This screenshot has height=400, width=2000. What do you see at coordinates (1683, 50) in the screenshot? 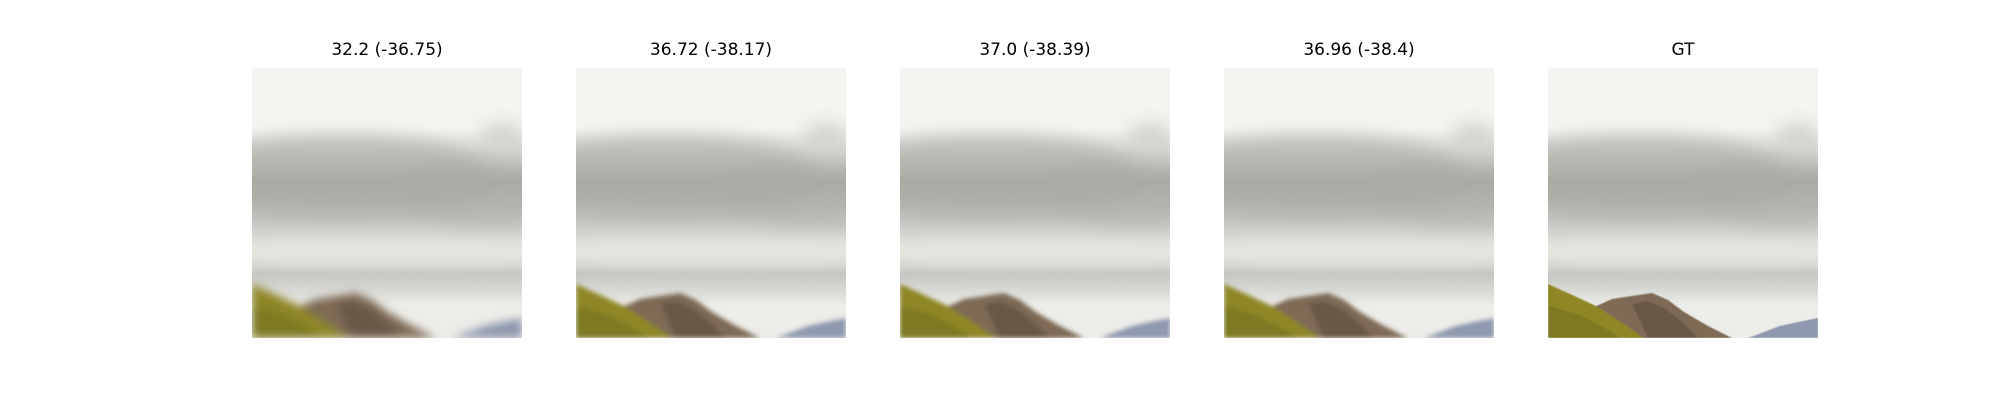
I see `panel-title: GT` at bounding box center [1683, 50].